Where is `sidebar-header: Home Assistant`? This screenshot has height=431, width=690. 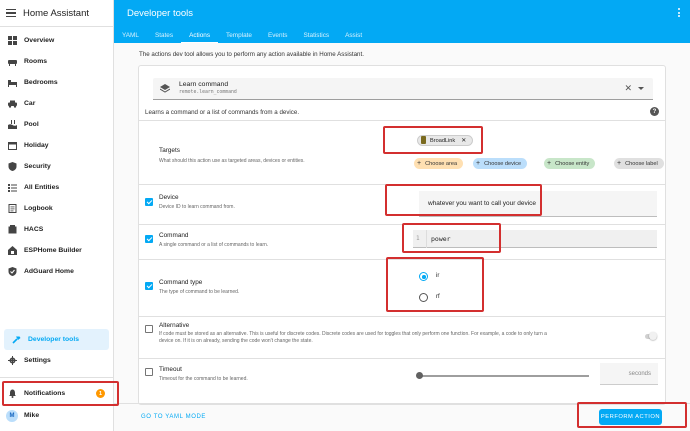 sidebar-header: Home Assistant is located at coordinates (56, 13).